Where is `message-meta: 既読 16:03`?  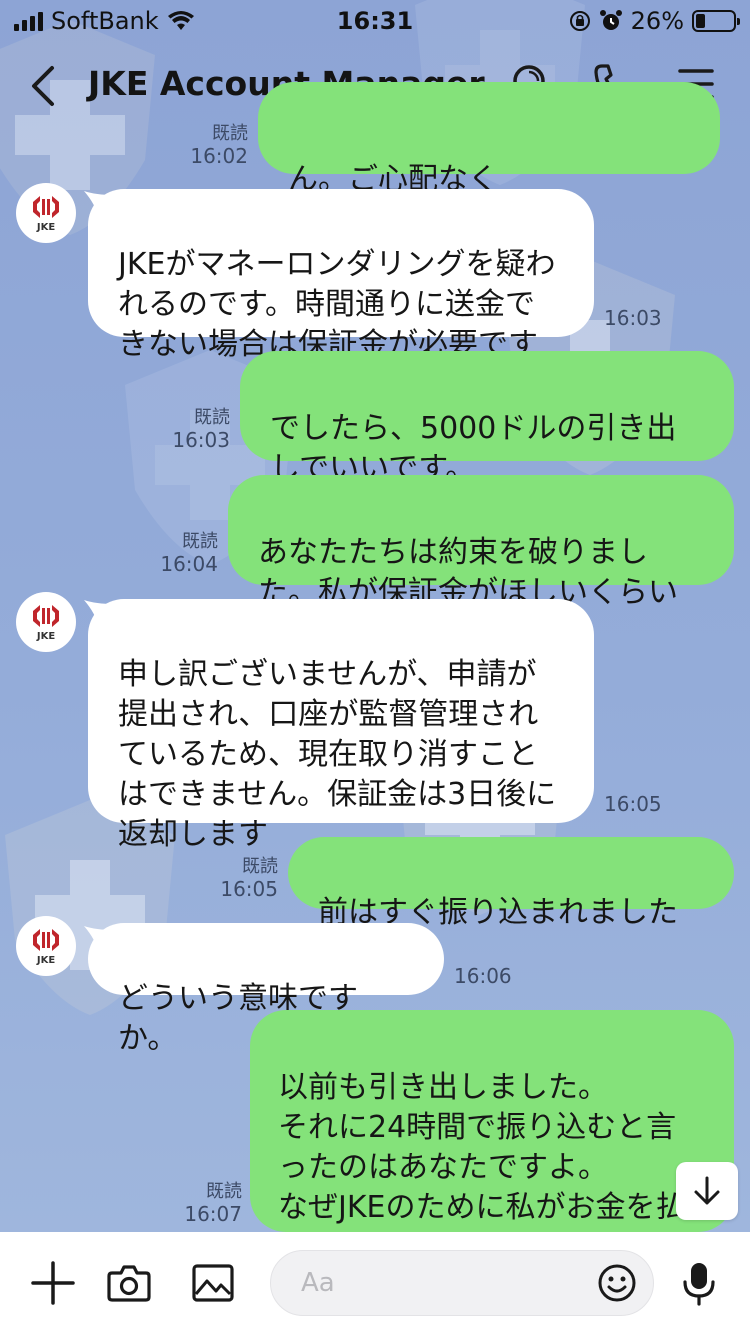
message-meta: 既読 16:03 is located at coordinates (201, 429).